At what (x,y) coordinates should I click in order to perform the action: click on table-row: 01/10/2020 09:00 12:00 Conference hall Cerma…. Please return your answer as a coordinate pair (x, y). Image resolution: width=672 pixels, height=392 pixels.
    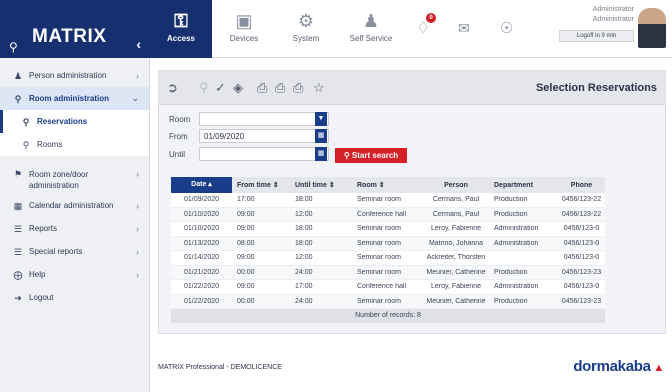
    Looking at the image, I should click on (388, 214).